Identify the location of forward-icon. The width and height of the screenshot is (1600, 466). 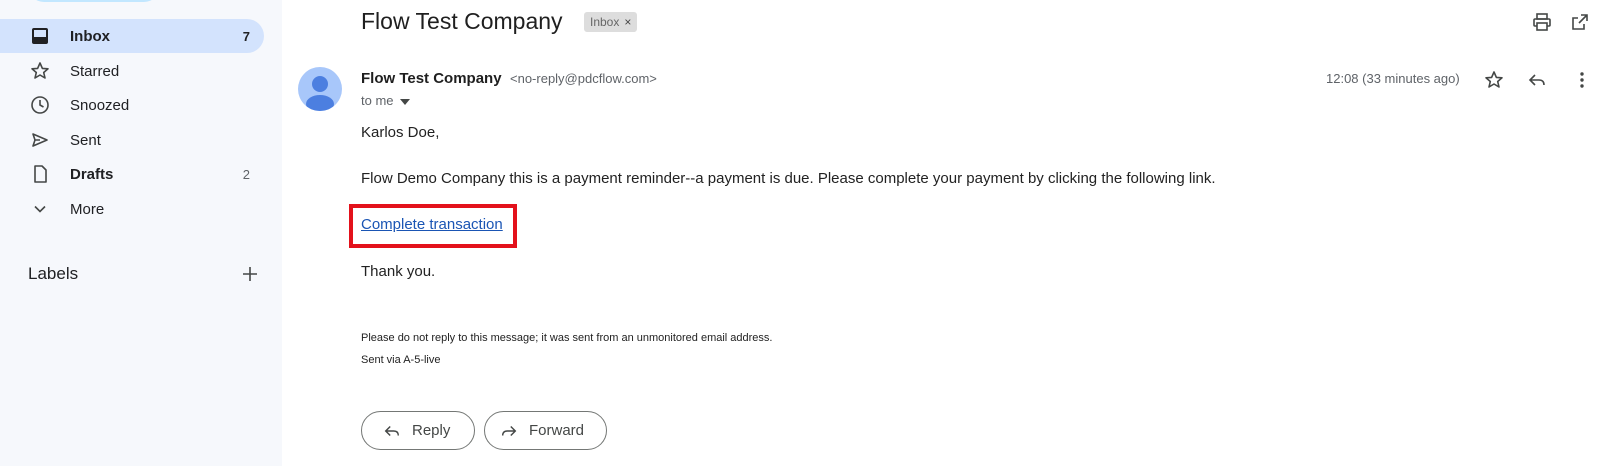
(509, 431).